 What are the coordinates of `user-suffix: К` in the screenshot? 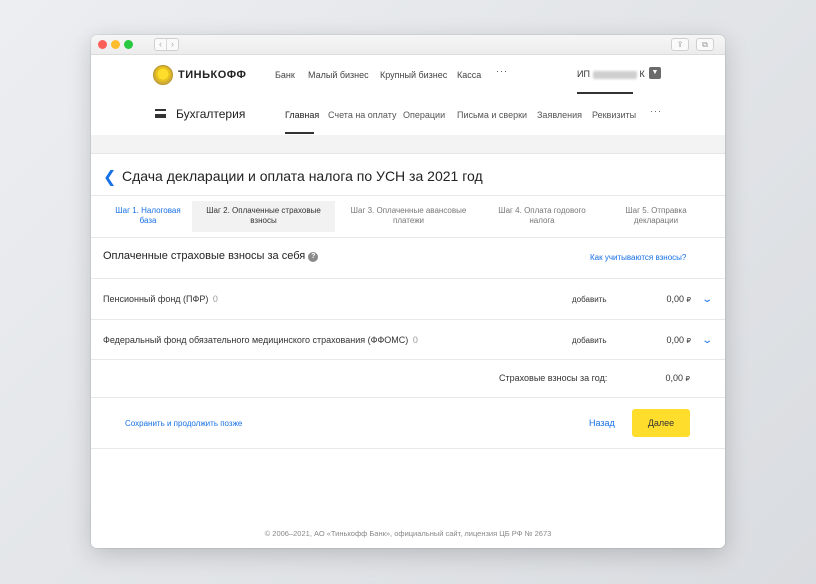 It's located at (642, 74).